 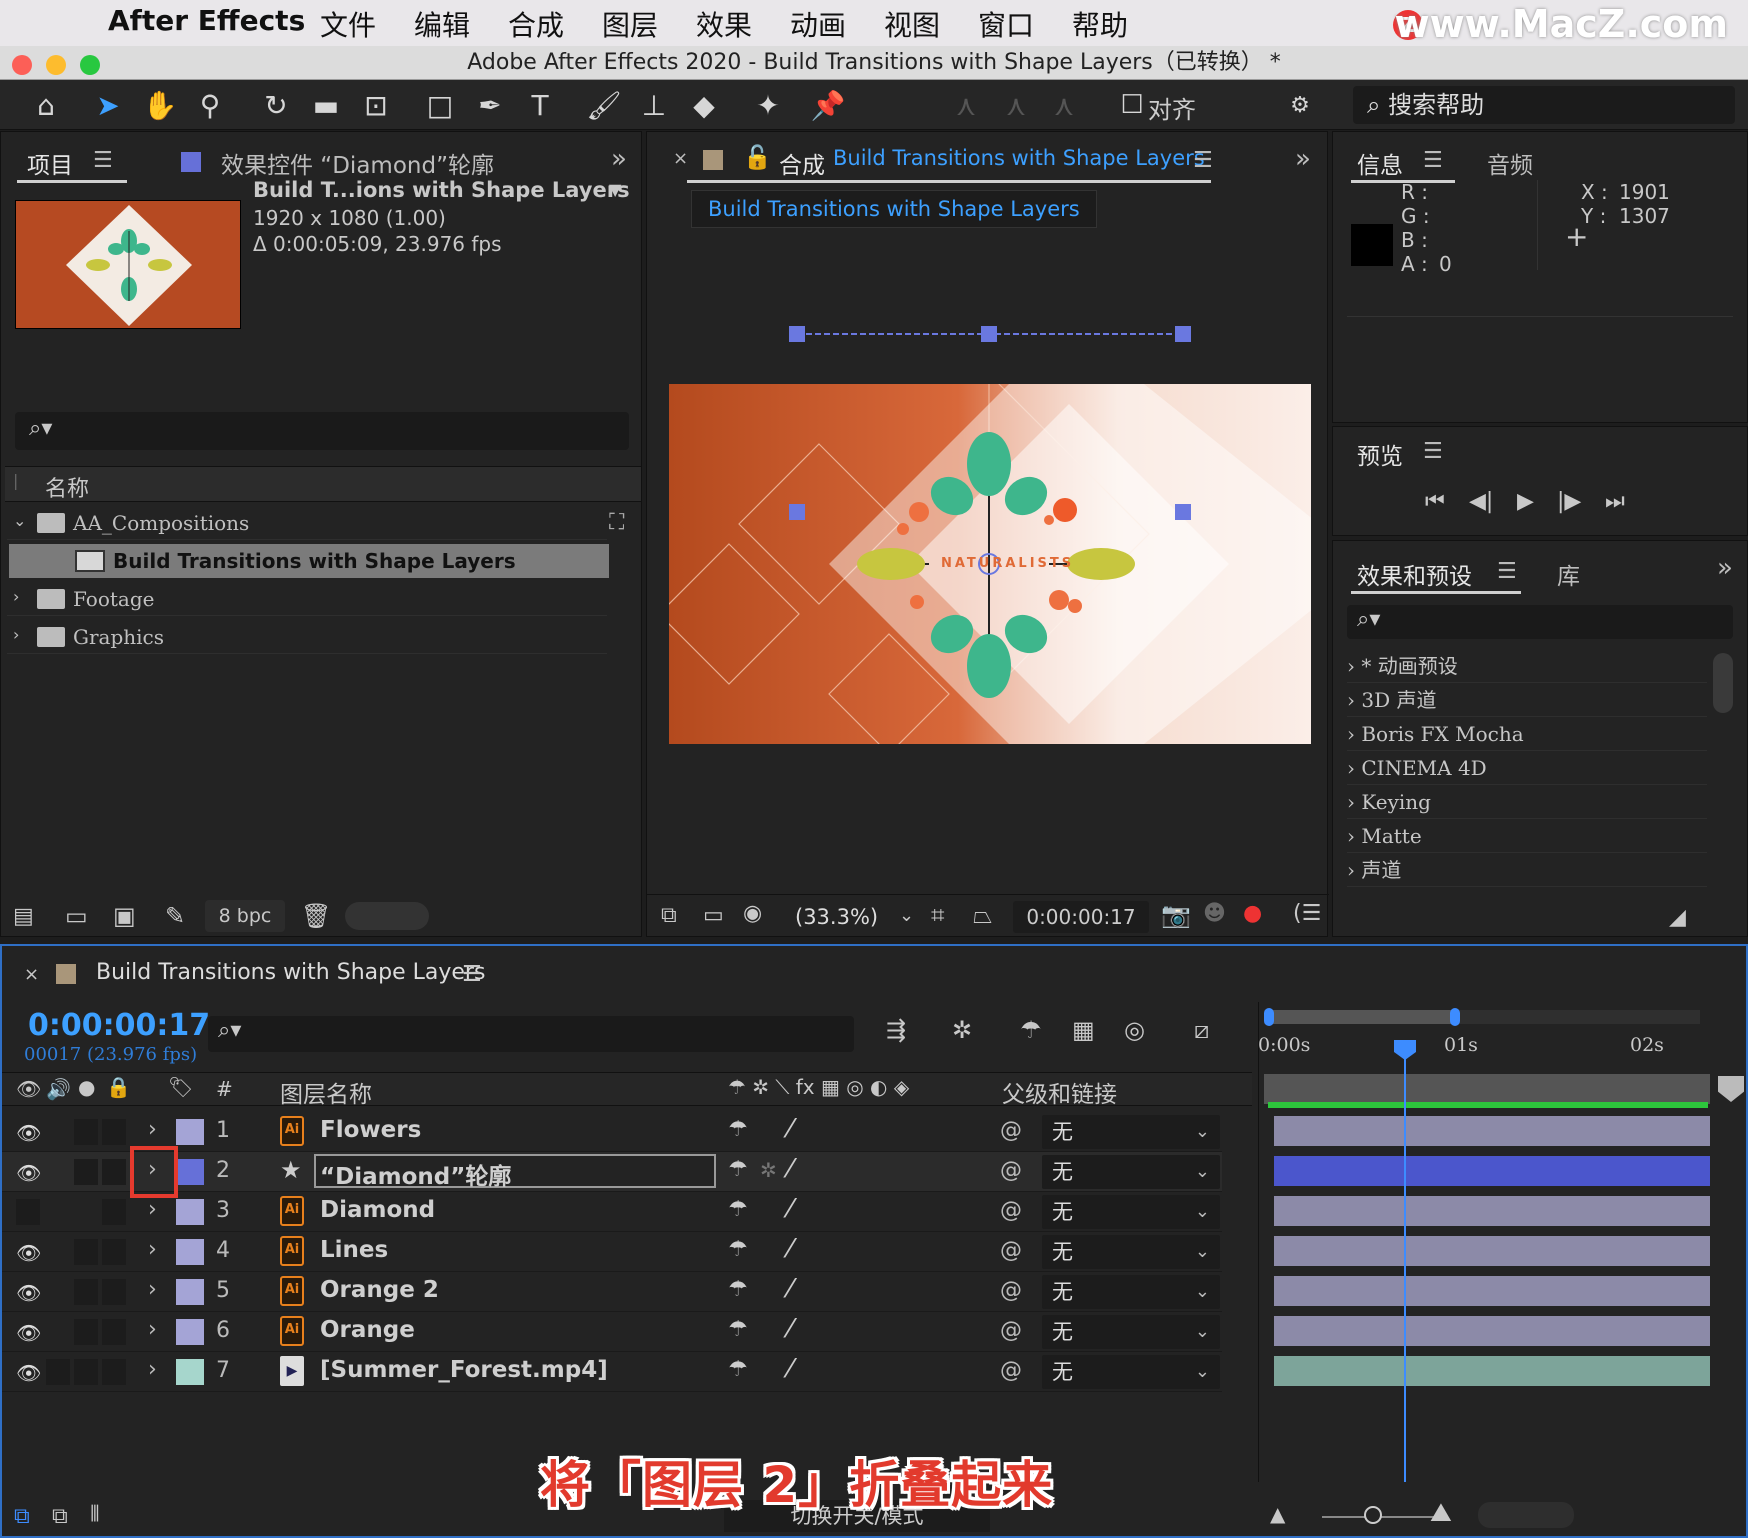 What do you see at coordinates (1568, 574) in the screenshot?
I see `tab-library: 库` at bounding box center [1568, 574].